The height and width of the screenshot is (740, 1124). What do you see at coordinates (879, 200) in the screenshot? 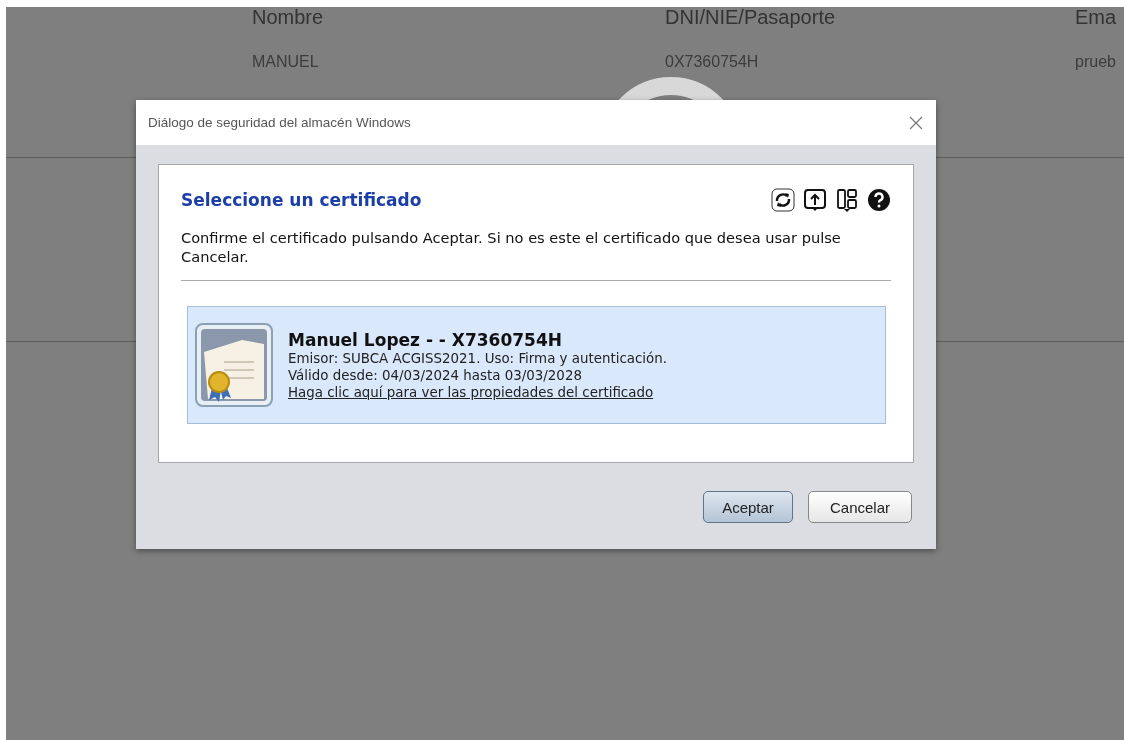
I see `help-icon` at bounding box center [879, 200].